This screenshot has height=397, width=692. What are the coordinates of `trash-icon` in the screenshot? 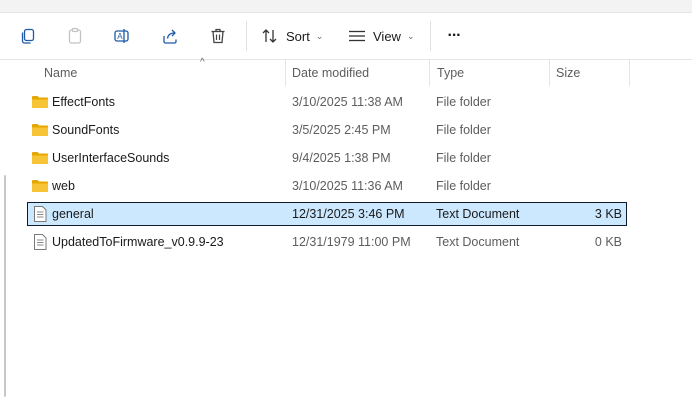 It's located at (218, 36).